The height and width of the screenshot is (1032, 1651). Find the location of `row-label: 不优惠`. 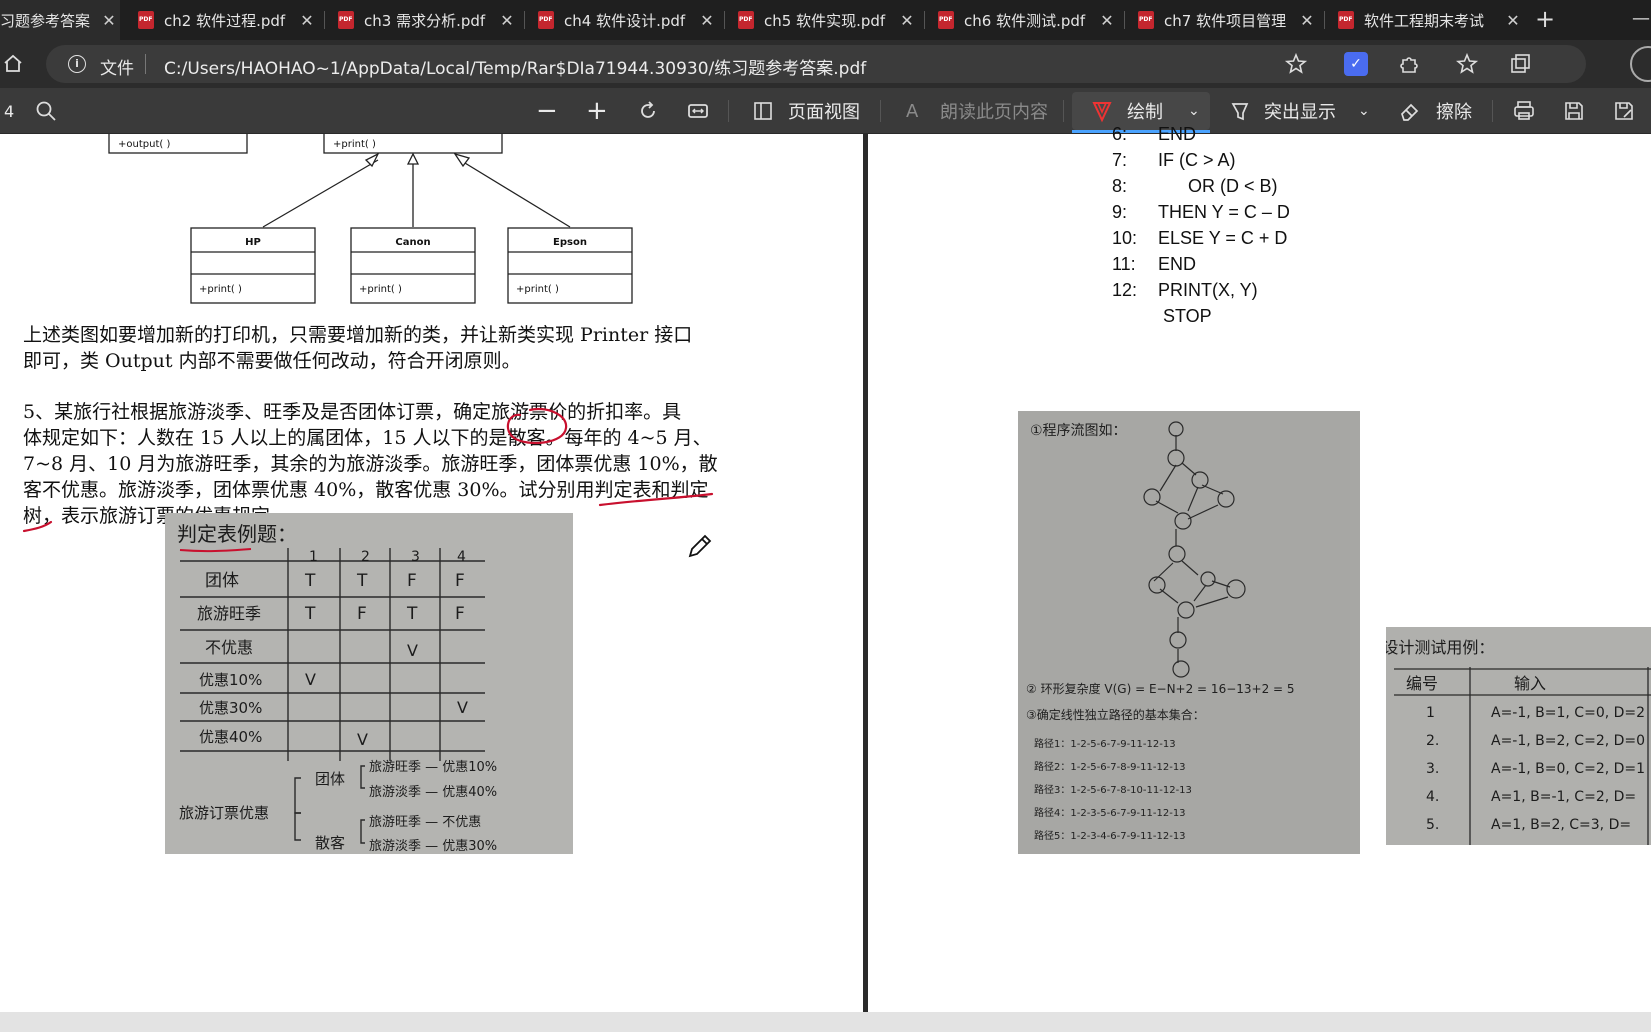

row-label: 不优惠 is located at coordinates (229, 647).